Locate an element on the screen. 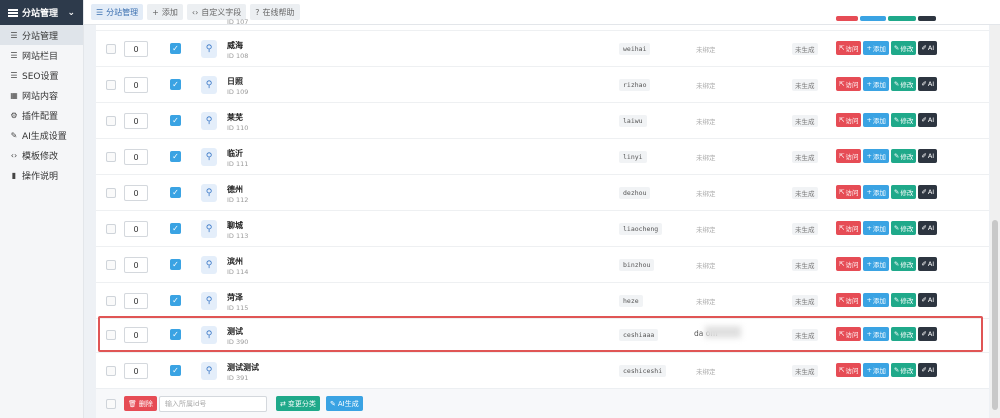 This screenshot has height=418, width=1000. sidebar-item-7: ▮ 操作说明 is located at coordinates (41, 175).